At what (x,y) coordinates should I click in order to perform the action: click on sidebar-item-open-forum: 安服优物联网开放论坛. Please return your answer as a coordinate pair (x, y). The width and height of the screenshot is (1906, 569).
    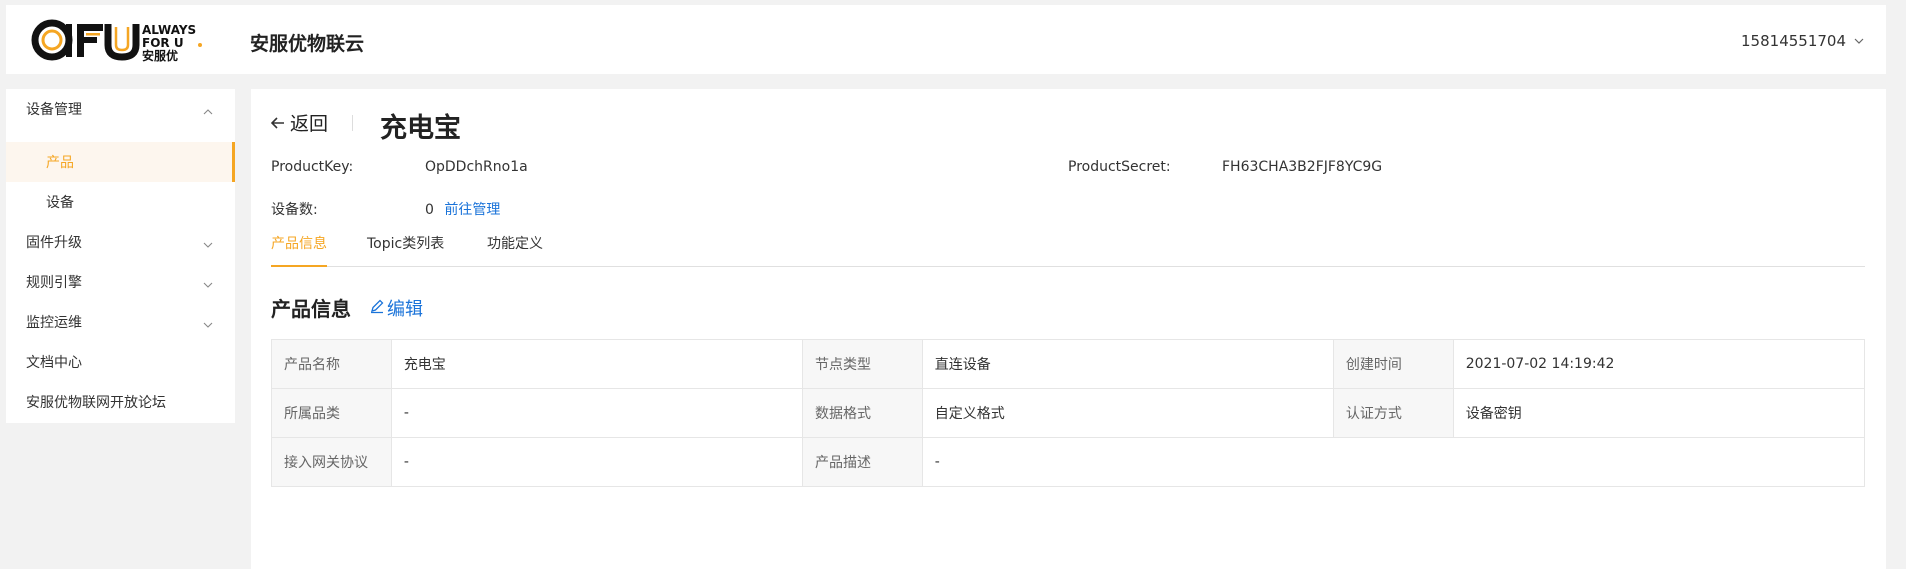
    Looking at the image, I should click on (120, 402).